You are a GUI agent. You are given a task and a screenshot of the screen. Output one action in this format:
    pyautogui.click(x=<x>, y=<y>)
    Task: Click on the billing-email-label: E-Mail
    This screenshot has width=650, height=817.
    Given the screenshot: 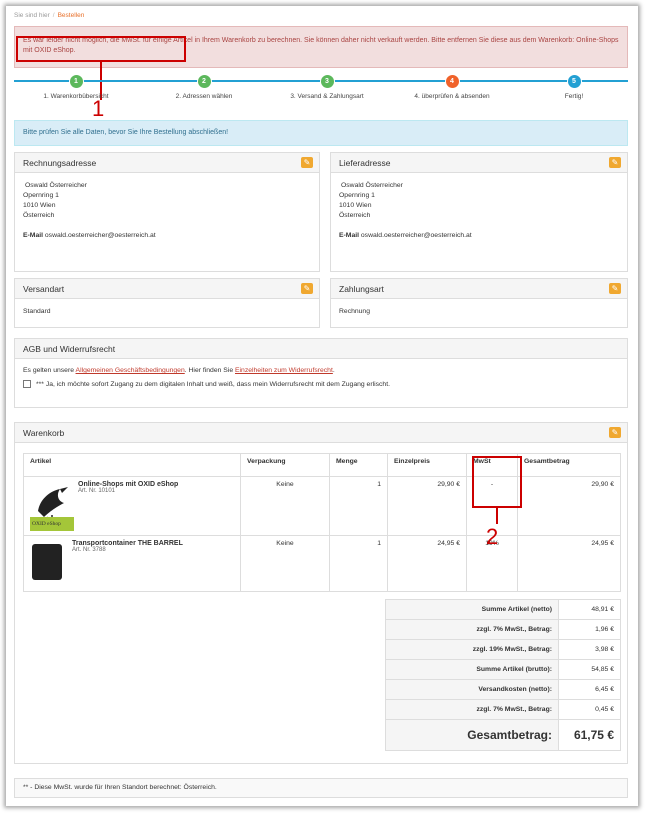 What is the action you would take?
    pyautogui.click(x=33, y=235)
    